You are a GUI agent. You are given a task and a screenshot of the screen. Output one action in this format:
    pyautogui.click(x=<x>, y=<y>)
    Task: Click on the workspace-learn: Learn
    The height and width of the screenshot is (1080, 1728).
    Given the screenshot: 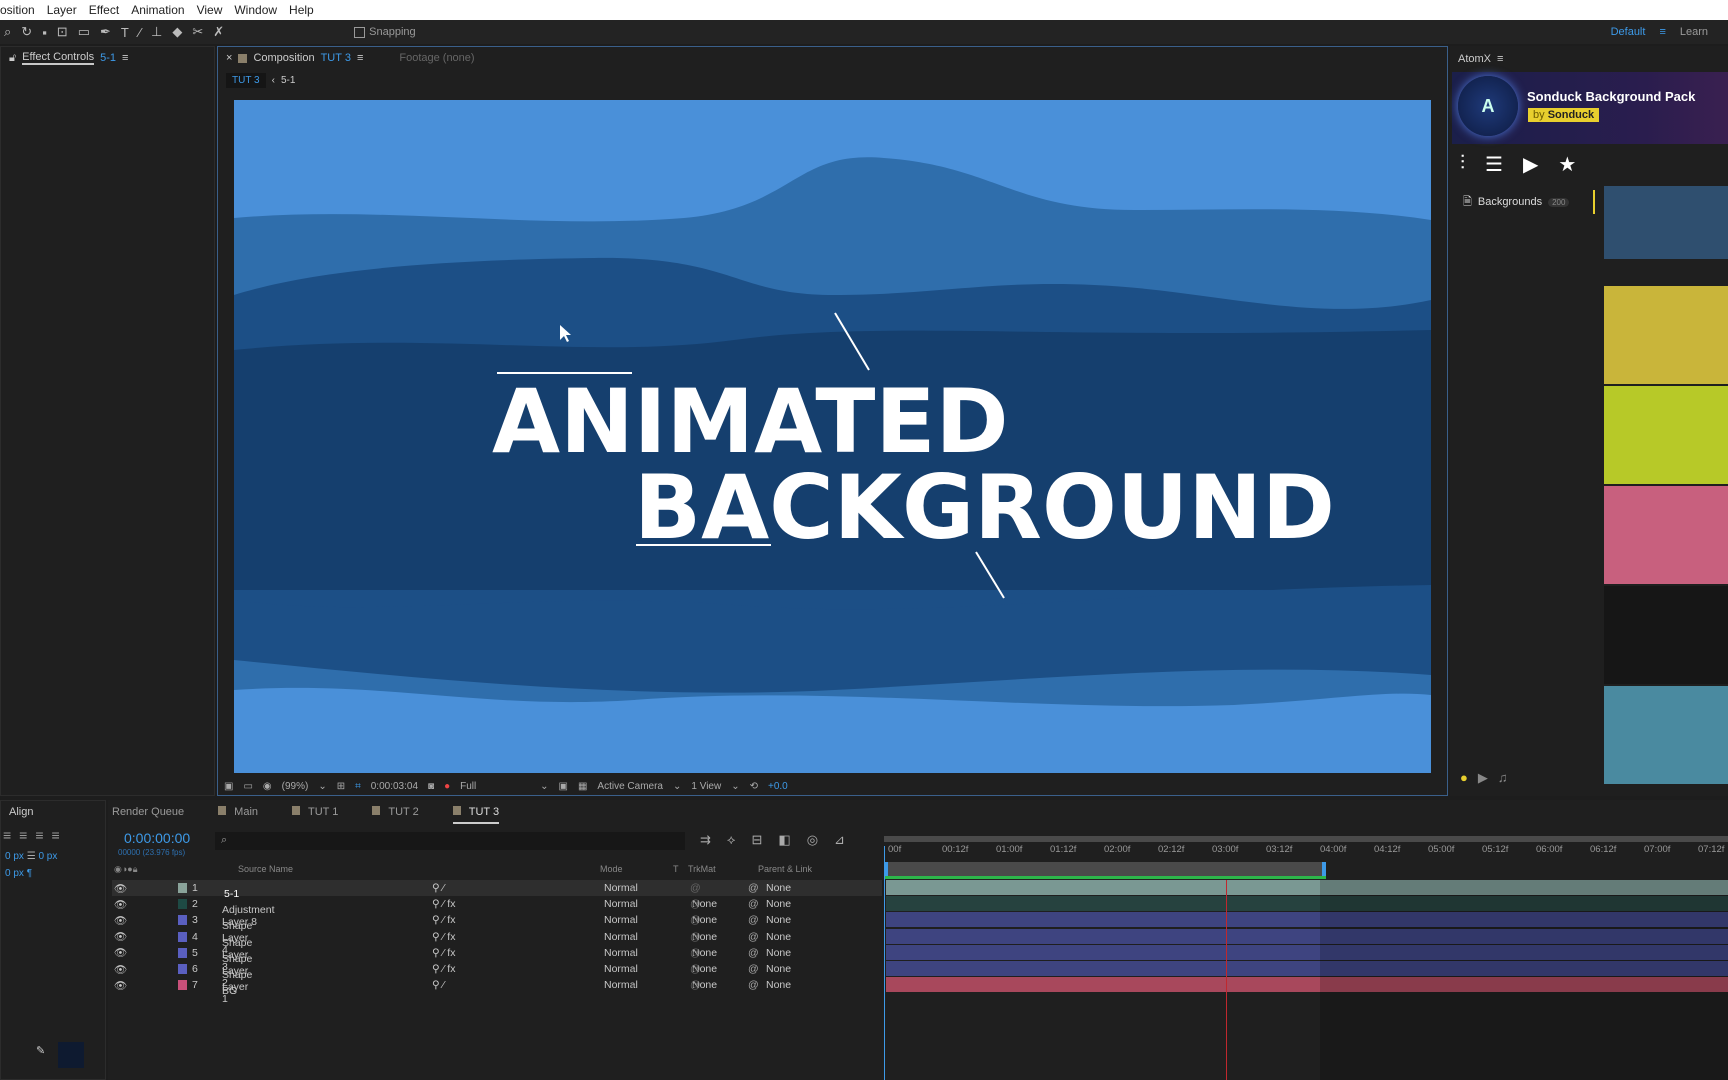 What is the action you would take?
    pyautogui.click(x=1694, y=32)
    